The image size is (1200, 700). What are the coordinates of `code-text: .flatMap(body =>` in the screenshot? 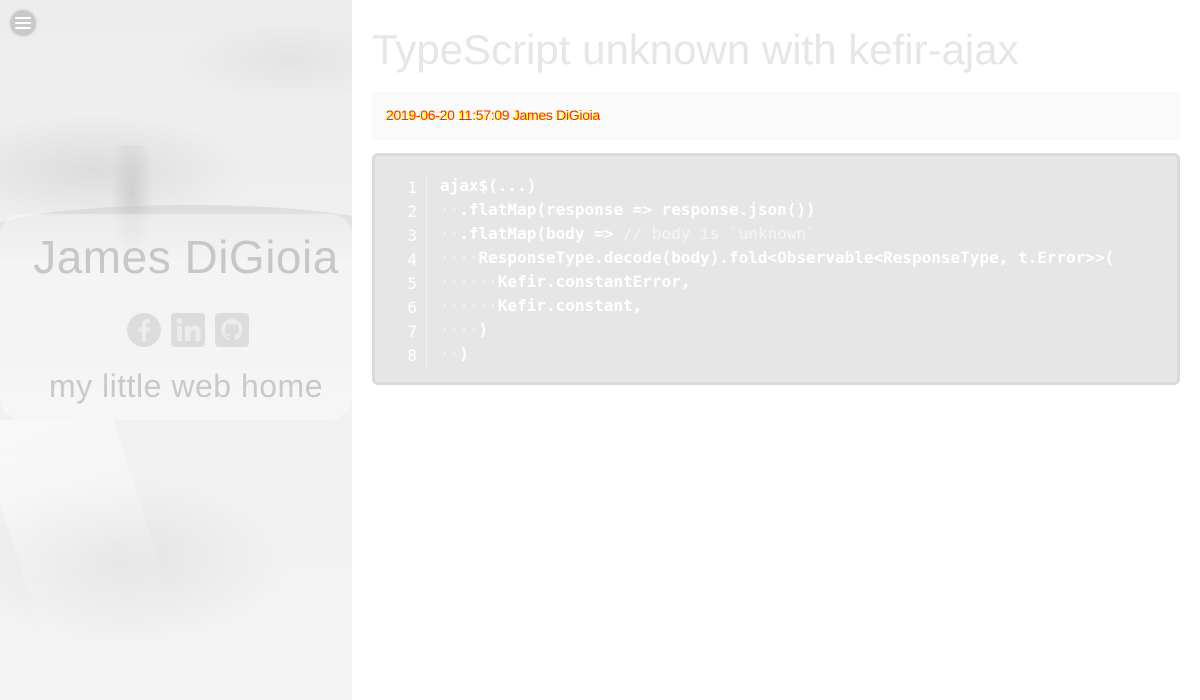 It's located at (536, 233).